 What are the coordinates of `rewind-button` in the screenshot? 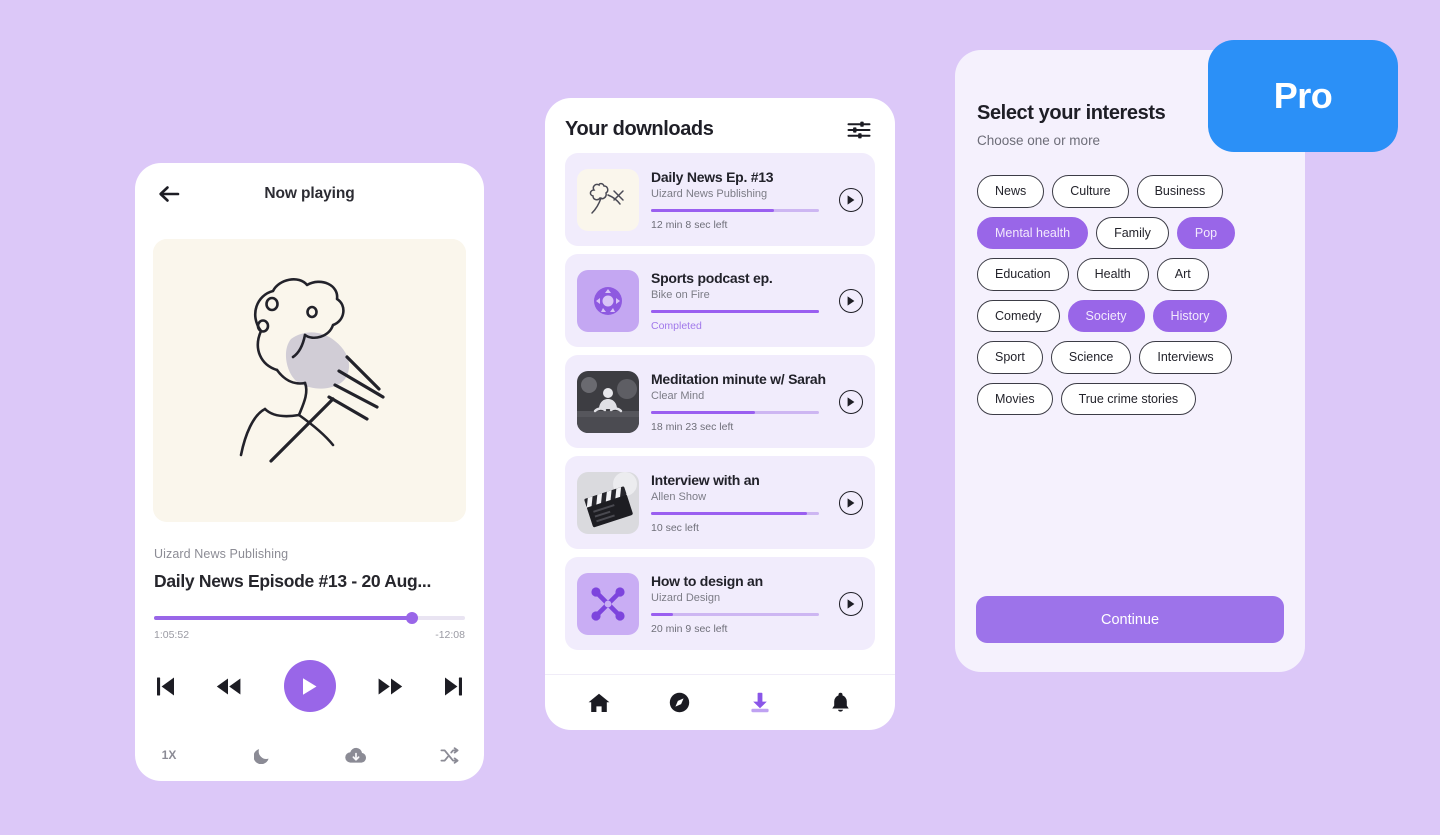 It's located at (228, 686).